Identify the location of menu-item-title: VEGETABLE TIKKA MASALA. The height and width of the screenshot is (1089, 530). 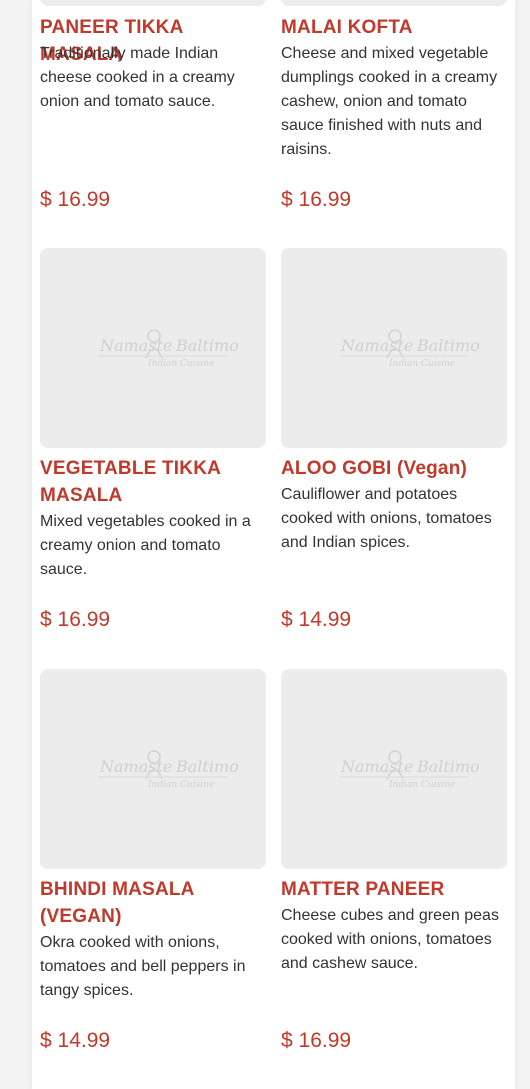
(153, 482).